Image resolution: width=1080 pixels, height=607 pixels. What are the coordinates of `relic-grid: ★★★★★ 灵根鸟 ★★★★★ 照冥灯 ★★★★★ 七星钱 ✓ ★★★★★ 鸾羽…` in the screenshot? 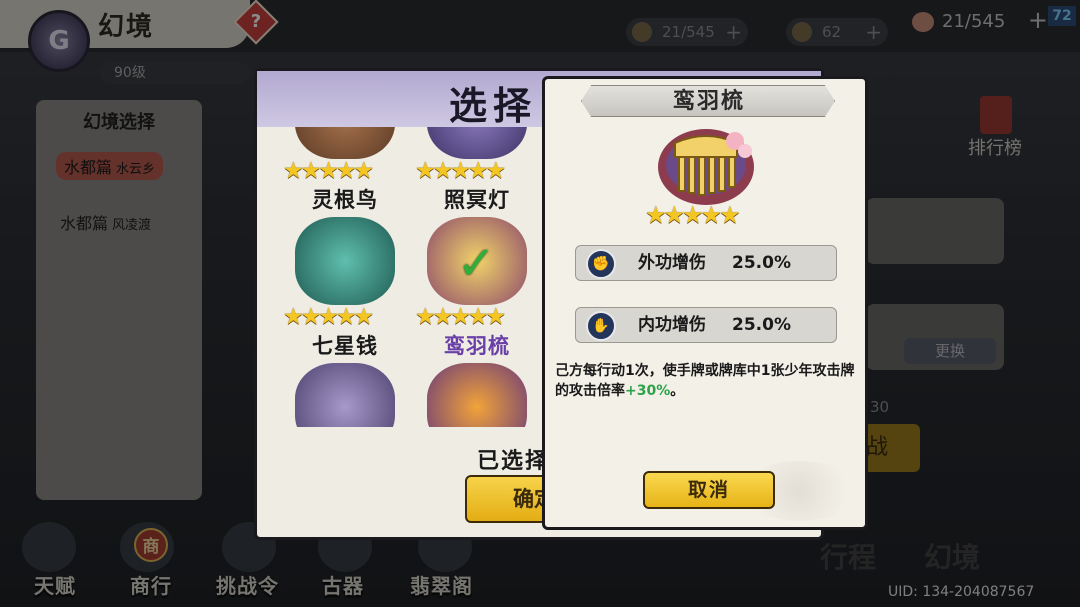 It's located at (411, 277).